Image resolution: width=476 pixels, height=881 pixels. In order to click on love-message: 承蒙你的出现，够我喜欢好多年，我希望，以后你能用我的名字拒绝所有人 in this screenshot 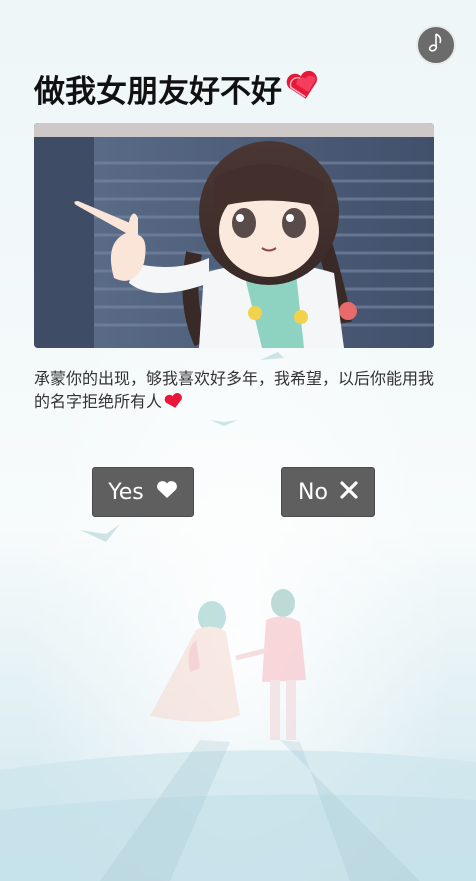, I will do `click(234, 391)`.